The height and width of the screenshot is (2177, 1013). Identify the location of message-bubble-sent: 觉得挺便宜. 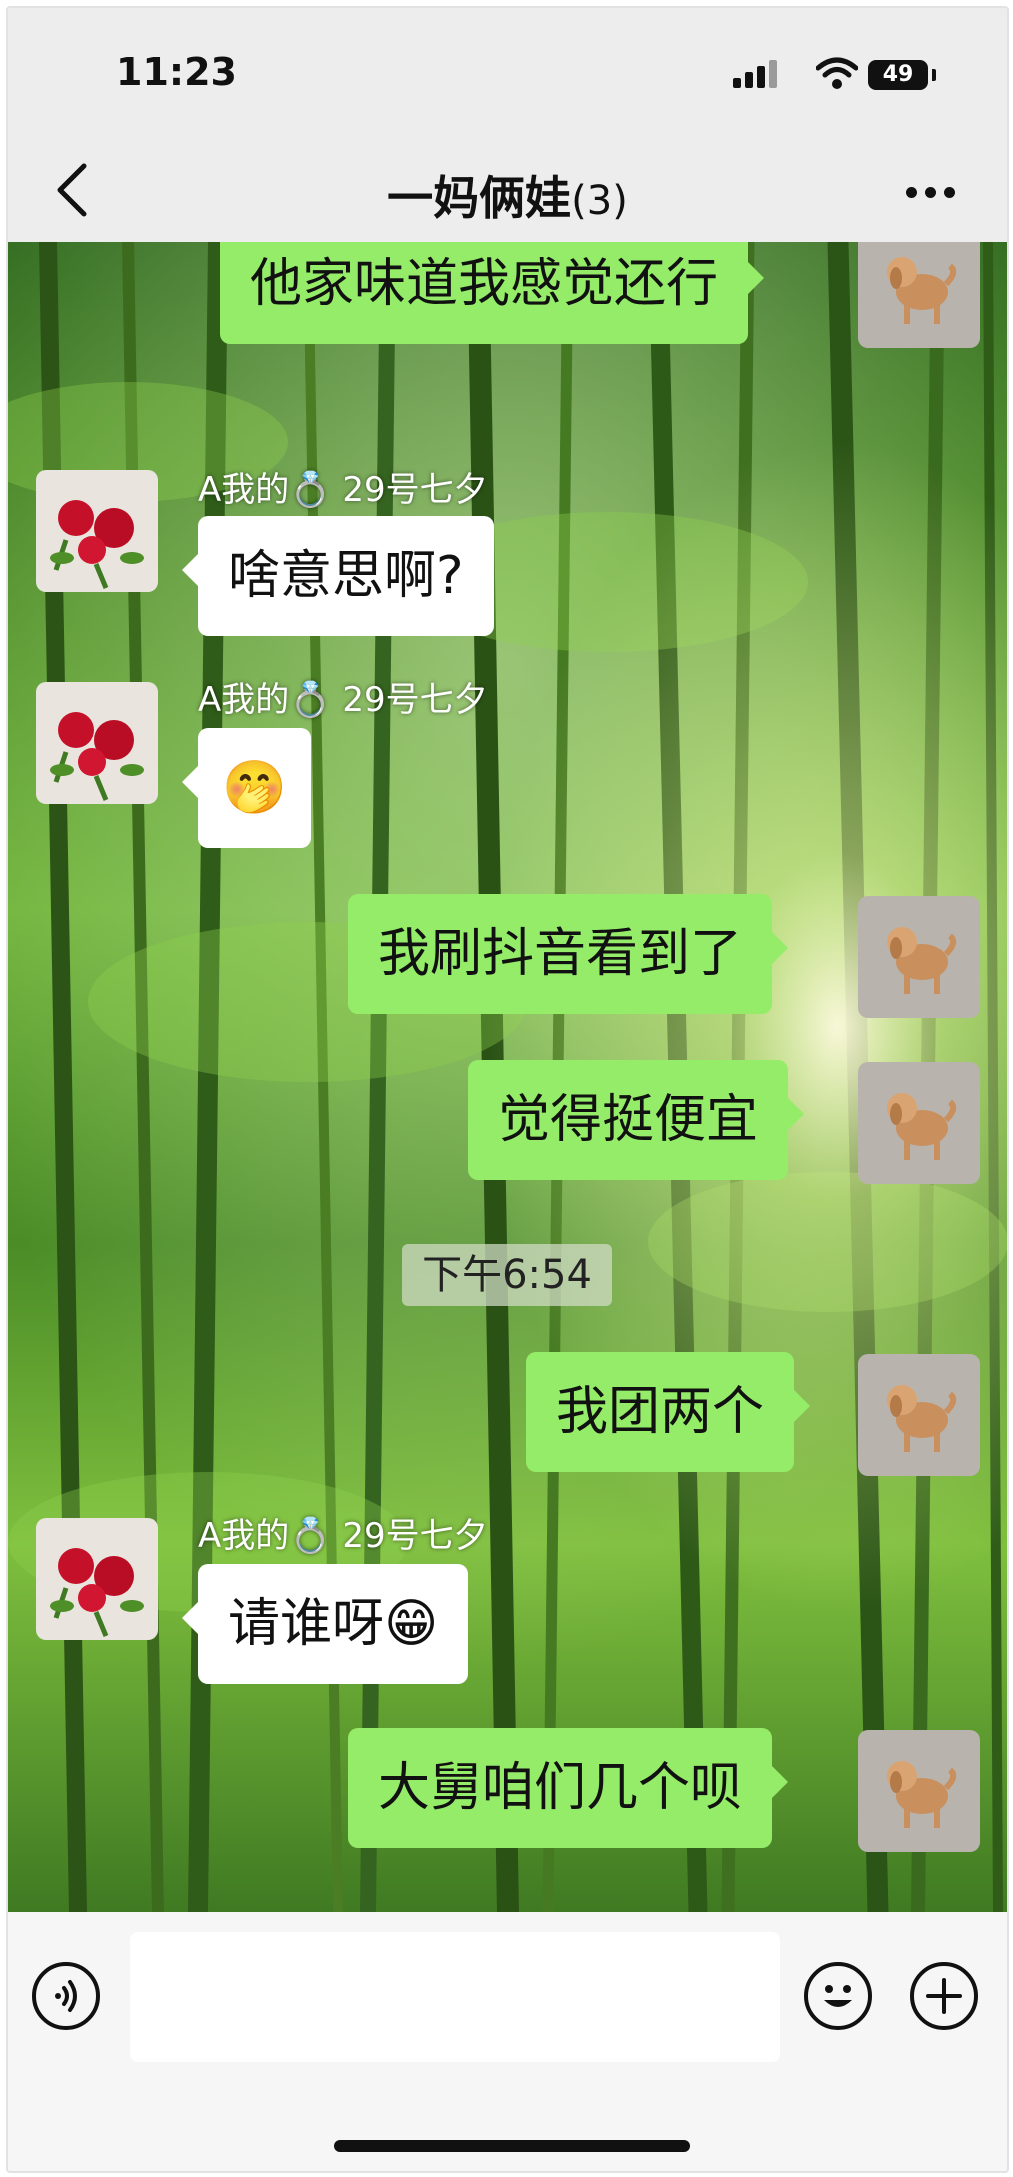
(636, 1120).